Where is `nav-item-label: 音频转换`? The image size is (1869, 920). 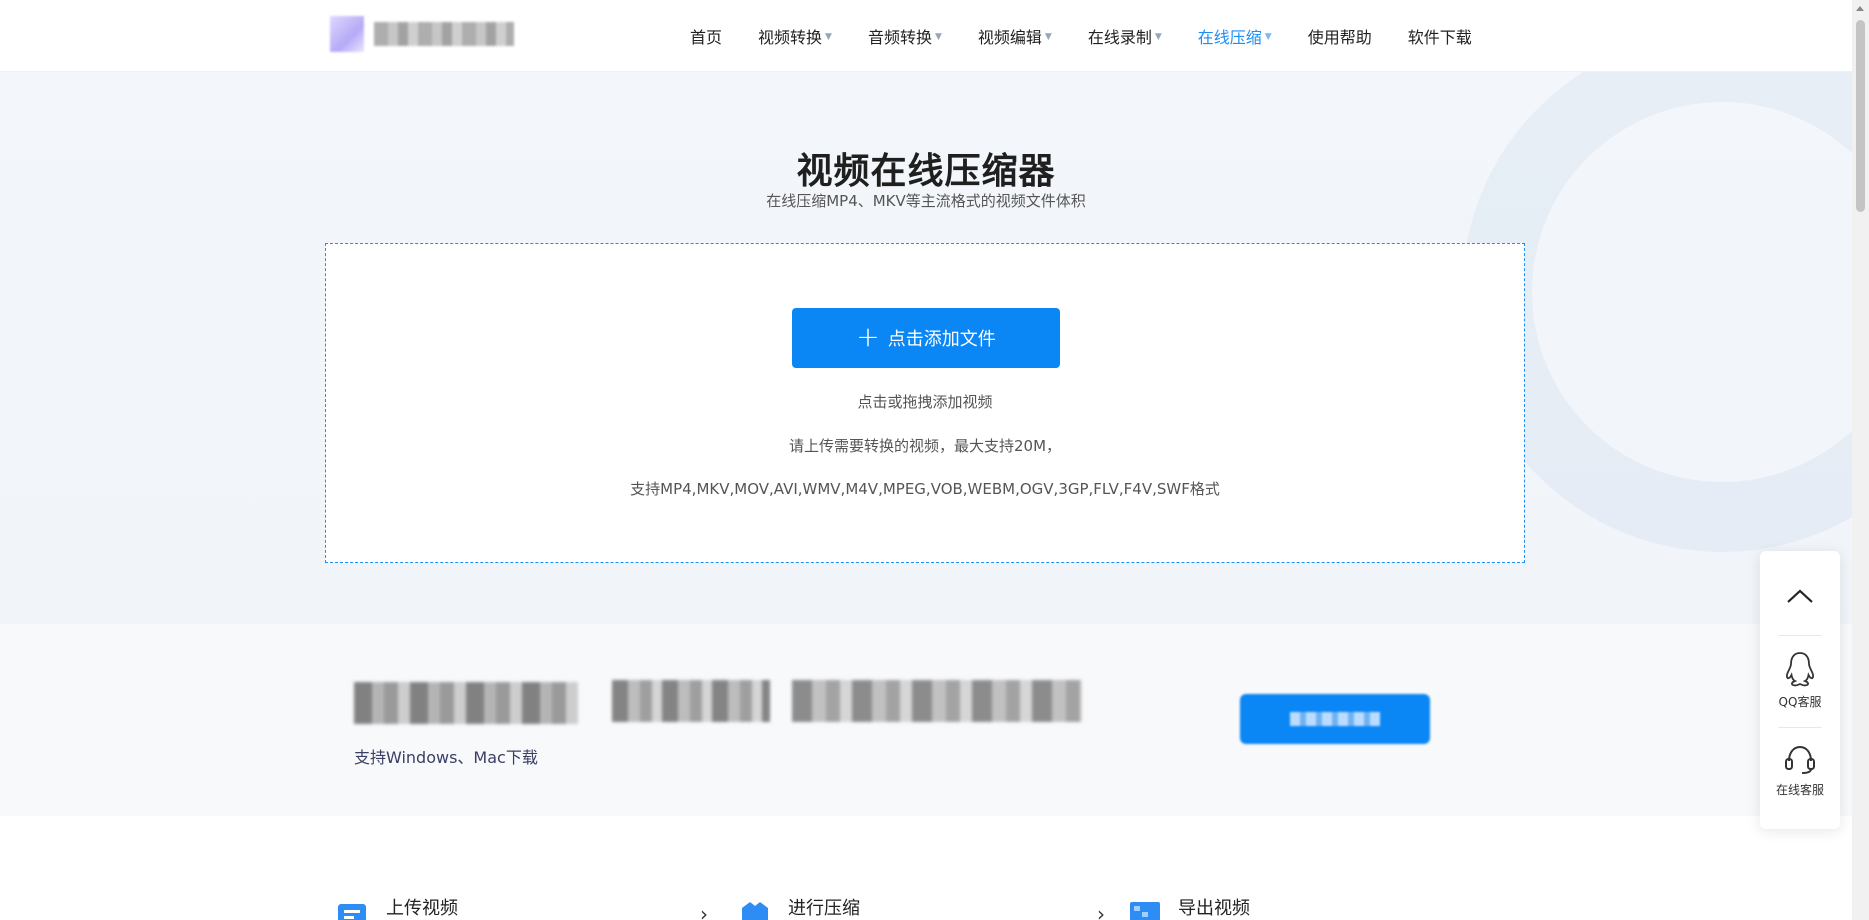 nav-item-label: 音频转换 is located at coordinates (899, 37).